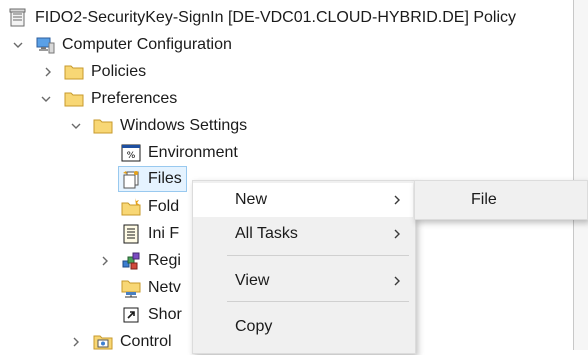 The height and width of the screenshot is (355, 588). What do you see at coordinates (303, 281) in the screenshot?
I see `menu-item-view: View` at bounding box center [303, 281].